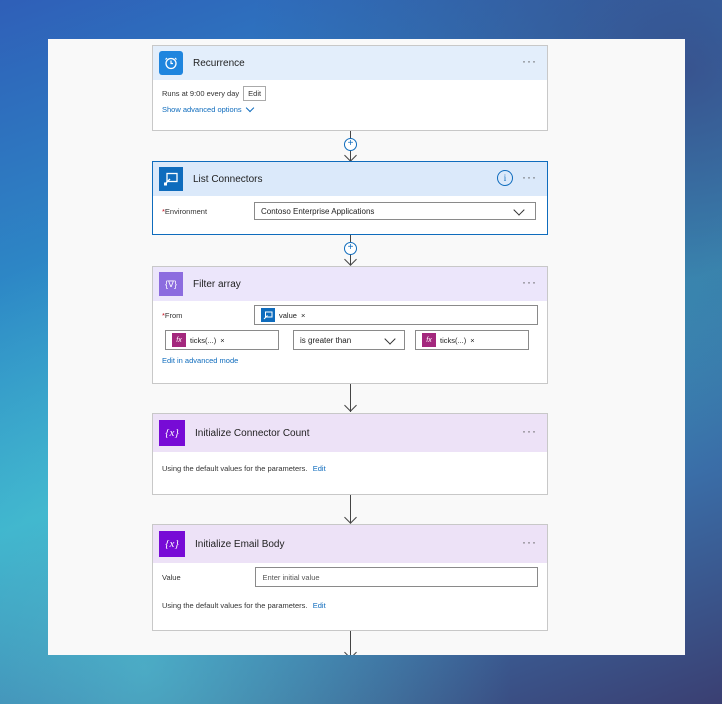 The height and width of the screenshot is (704, 722). Describe the element at coordinates (198, 340) in the screenshot. I see `left-expression-token: fx ticks(...) ×` at that location.